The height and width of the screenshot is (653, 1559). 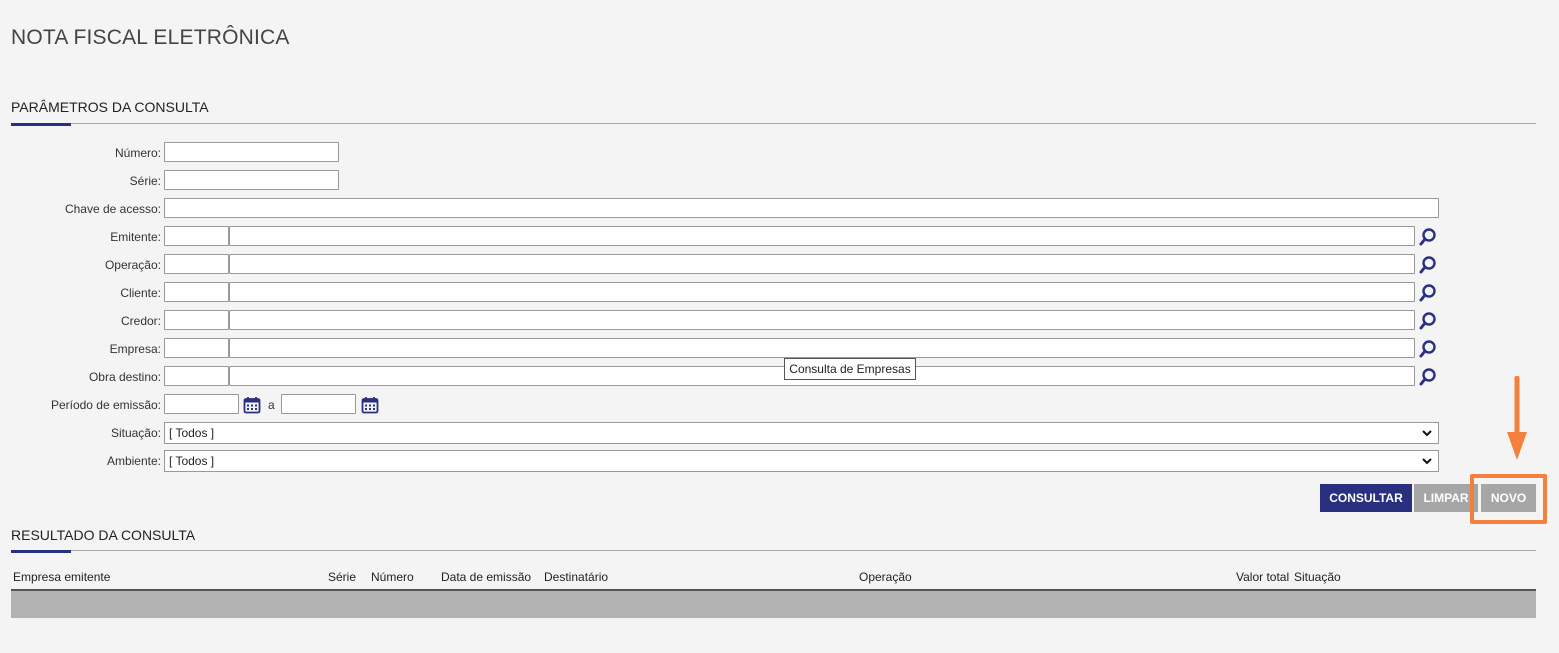 What do you see at coordinates (61, 577) in the screenshot?
I see `column-header-empresa: Empresa emitente` at bounding box center [61, 577].